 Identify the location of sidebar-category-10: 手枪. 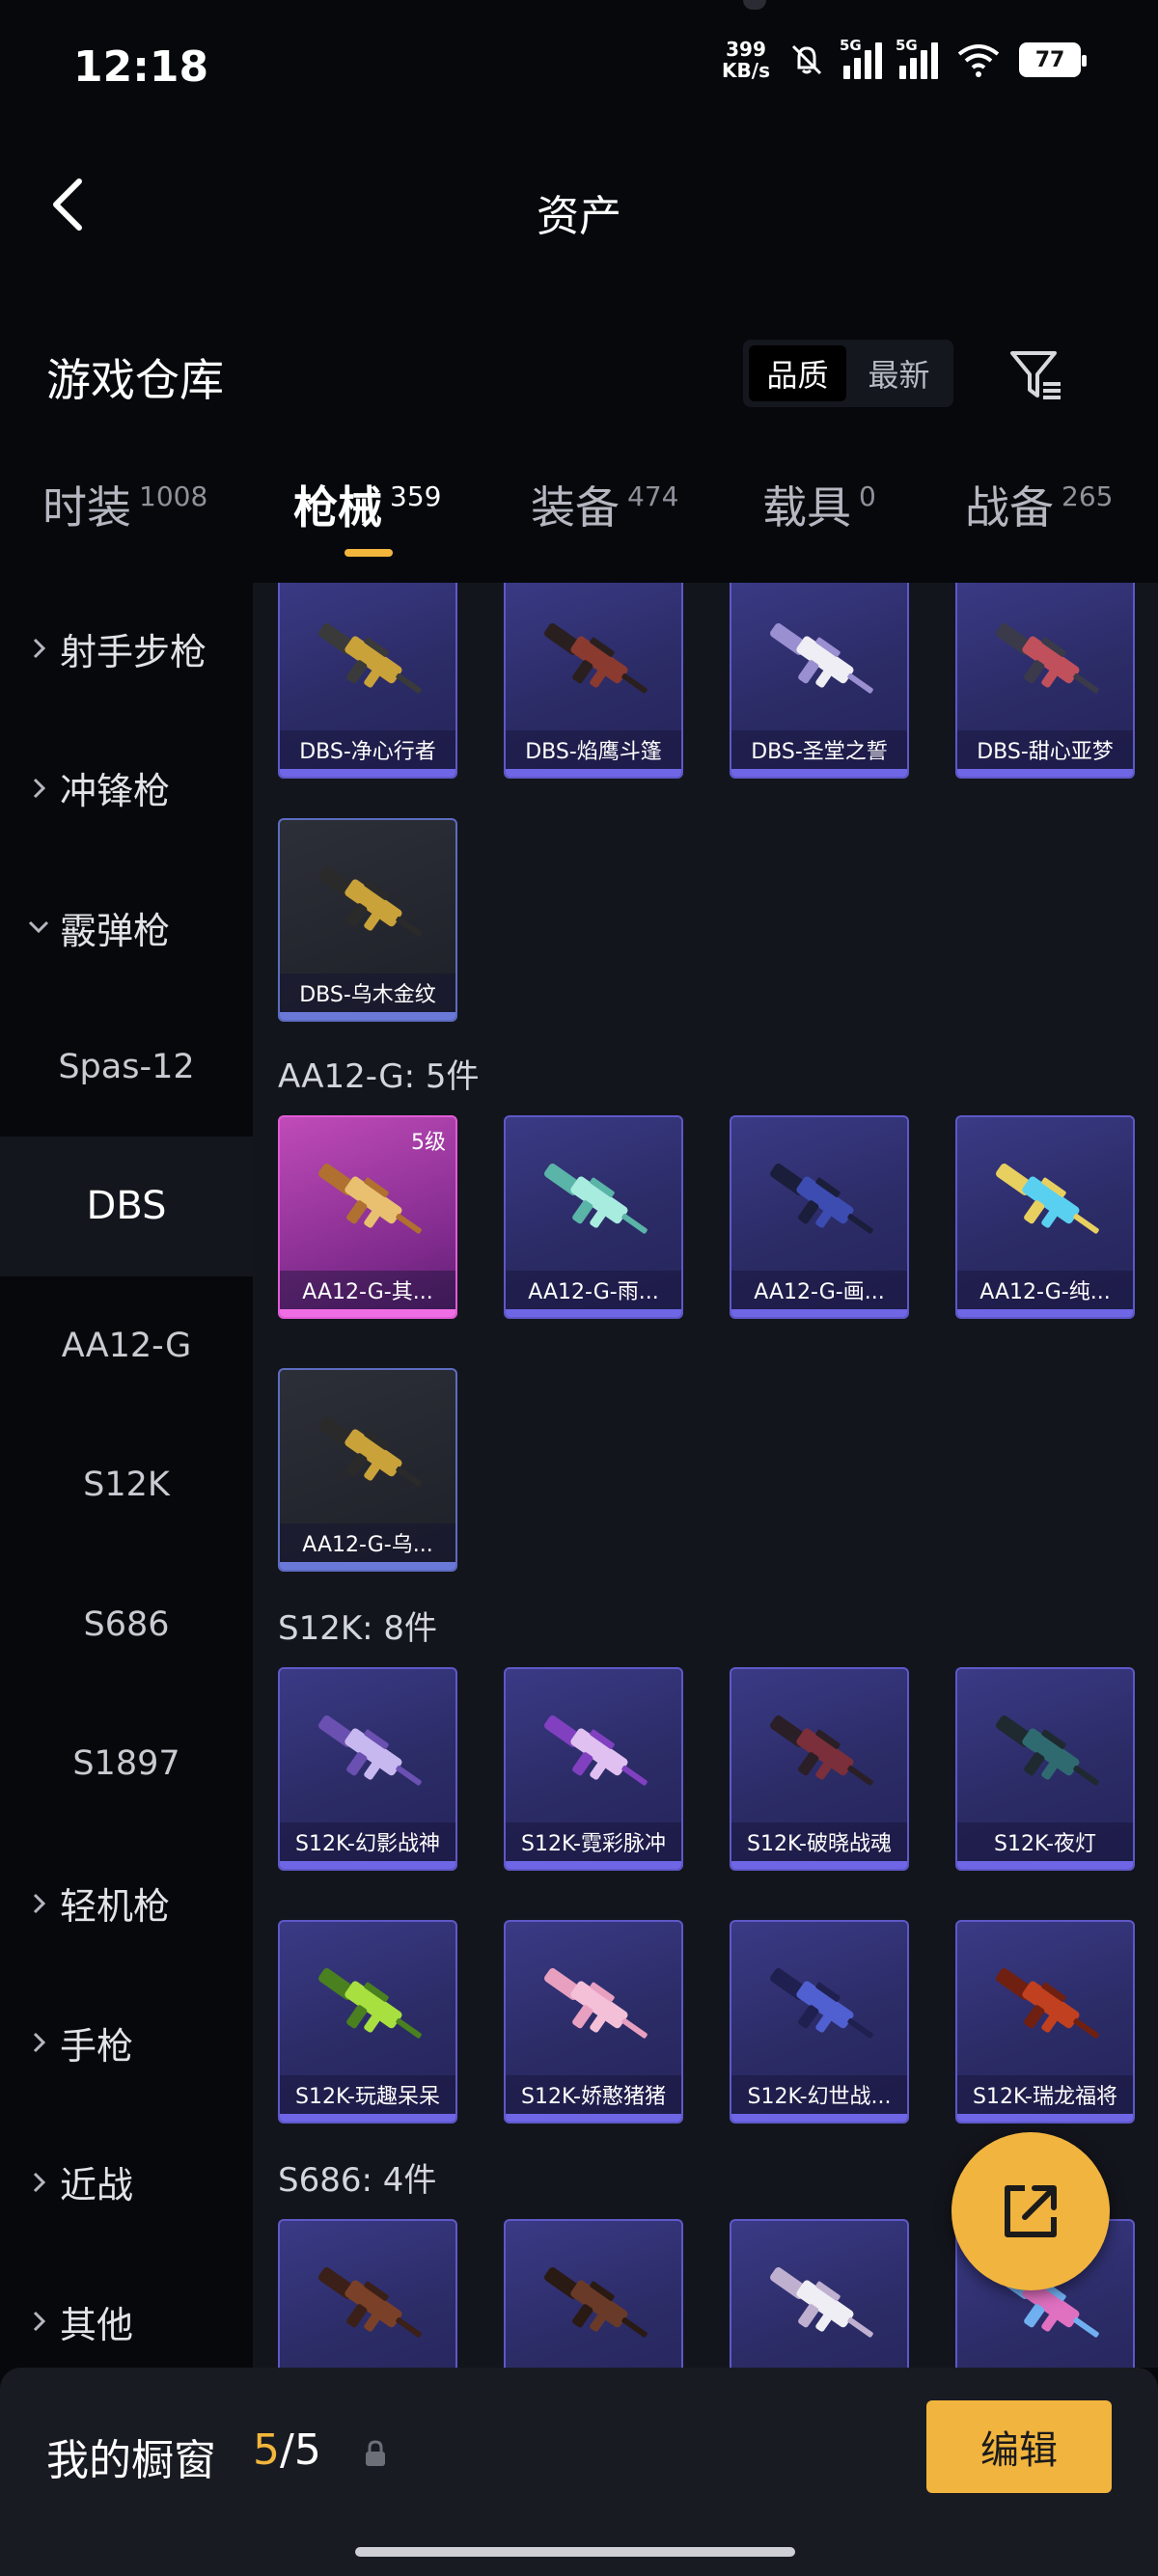
(126, 2043).